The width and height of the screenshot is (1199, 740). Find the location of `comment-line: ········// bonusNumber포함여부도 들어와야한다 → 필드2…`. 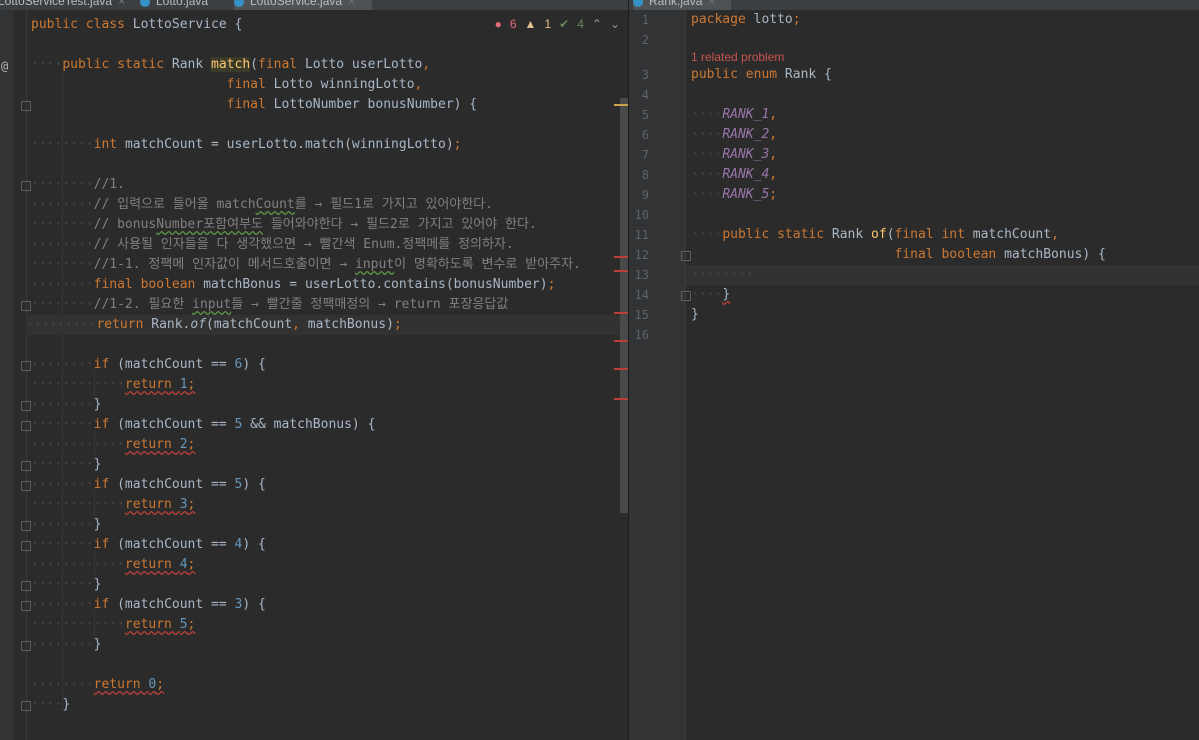

comment-line: ········// bonusNumber포함여부도 들어와야한다 → 필드2… is located at coordinates (284, 225).